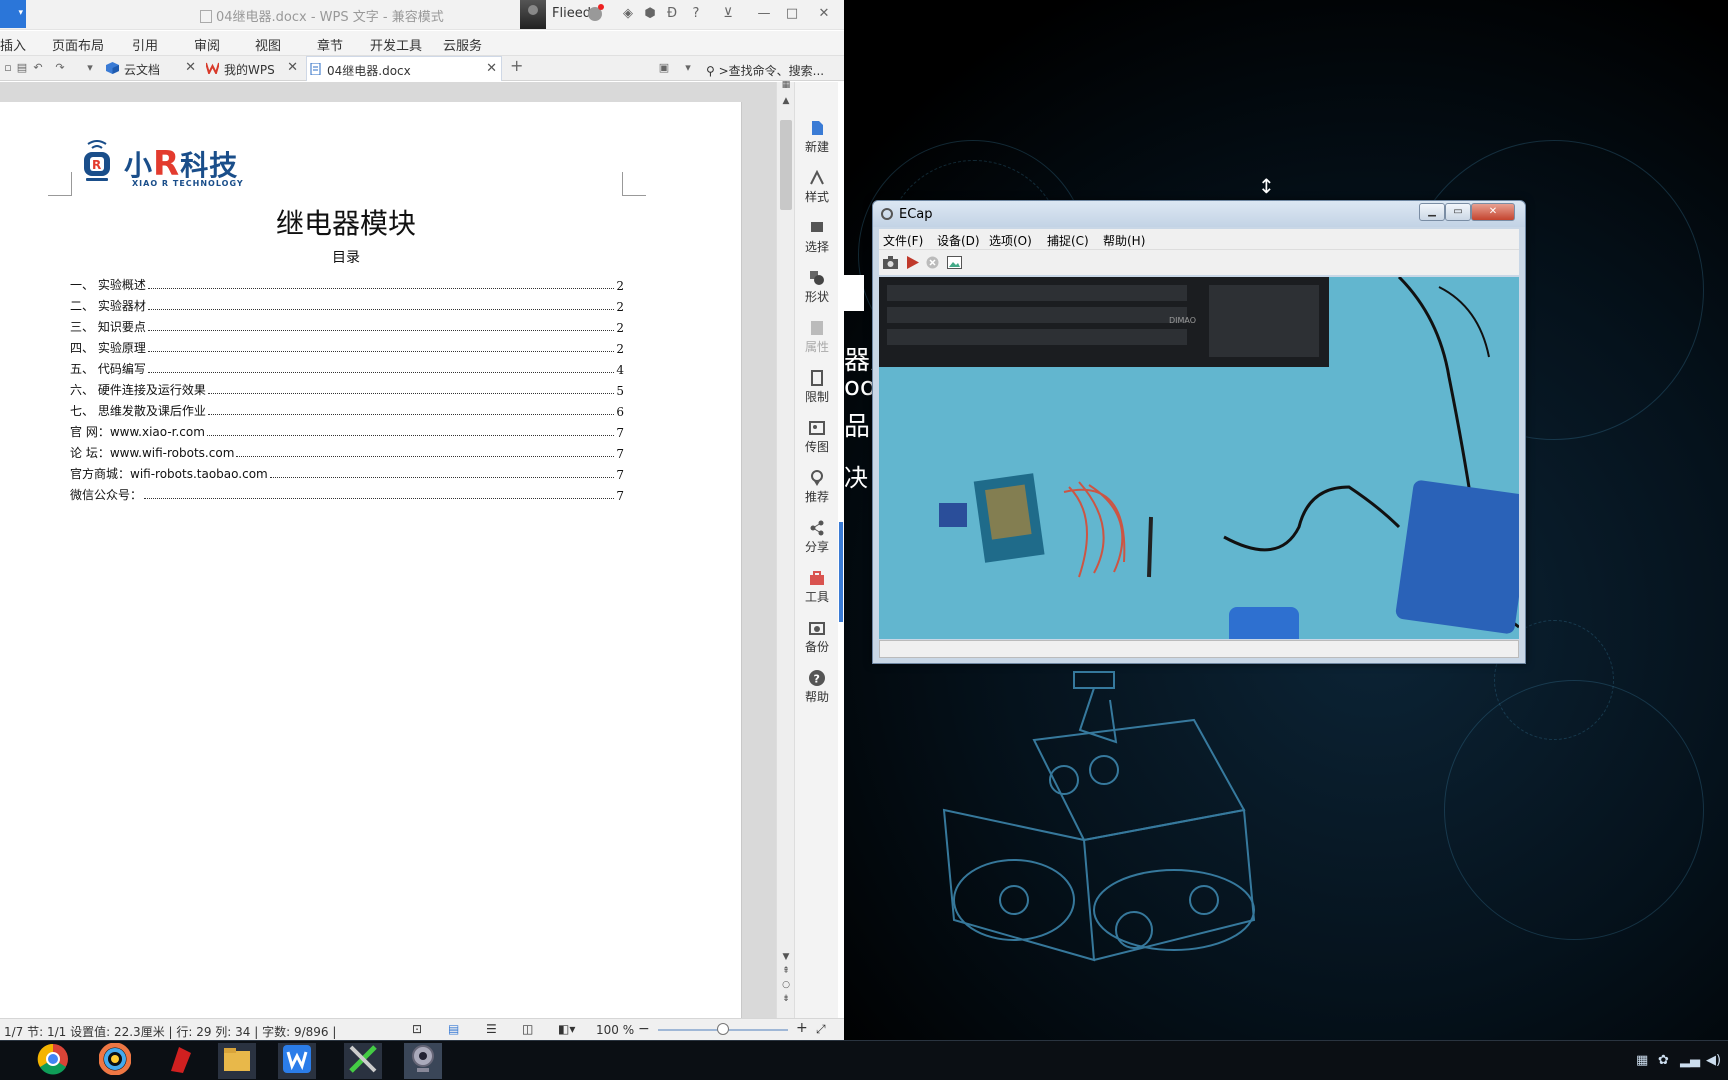  Describe the element at coordinates (571, 13) in the screenshot. I see `user-name: Flieed` at that location.